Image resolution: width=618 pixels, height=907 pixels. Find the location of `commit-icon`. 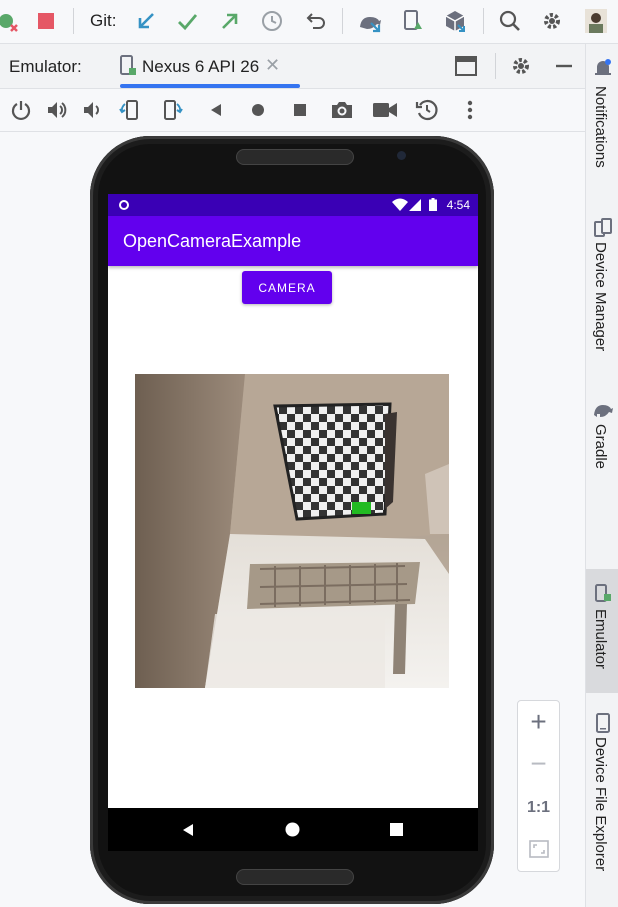

commit-icon is located at coordinates (187, 21).